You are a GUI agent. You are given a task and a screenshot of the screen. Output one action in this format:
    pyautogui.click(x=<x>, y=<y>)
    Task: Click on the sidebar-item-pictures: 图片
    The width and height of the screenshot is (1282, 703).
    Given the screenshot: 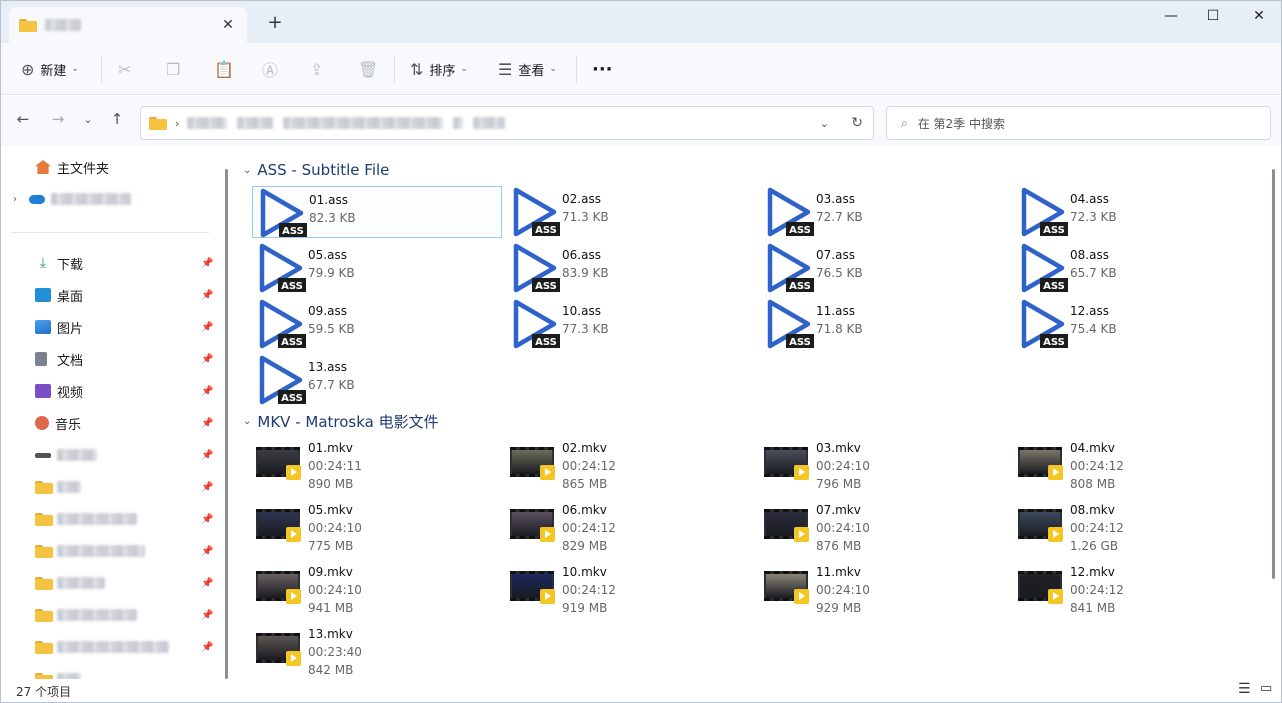 What is the action you would take?
    pyautogui.click(x=59, y=327)
    